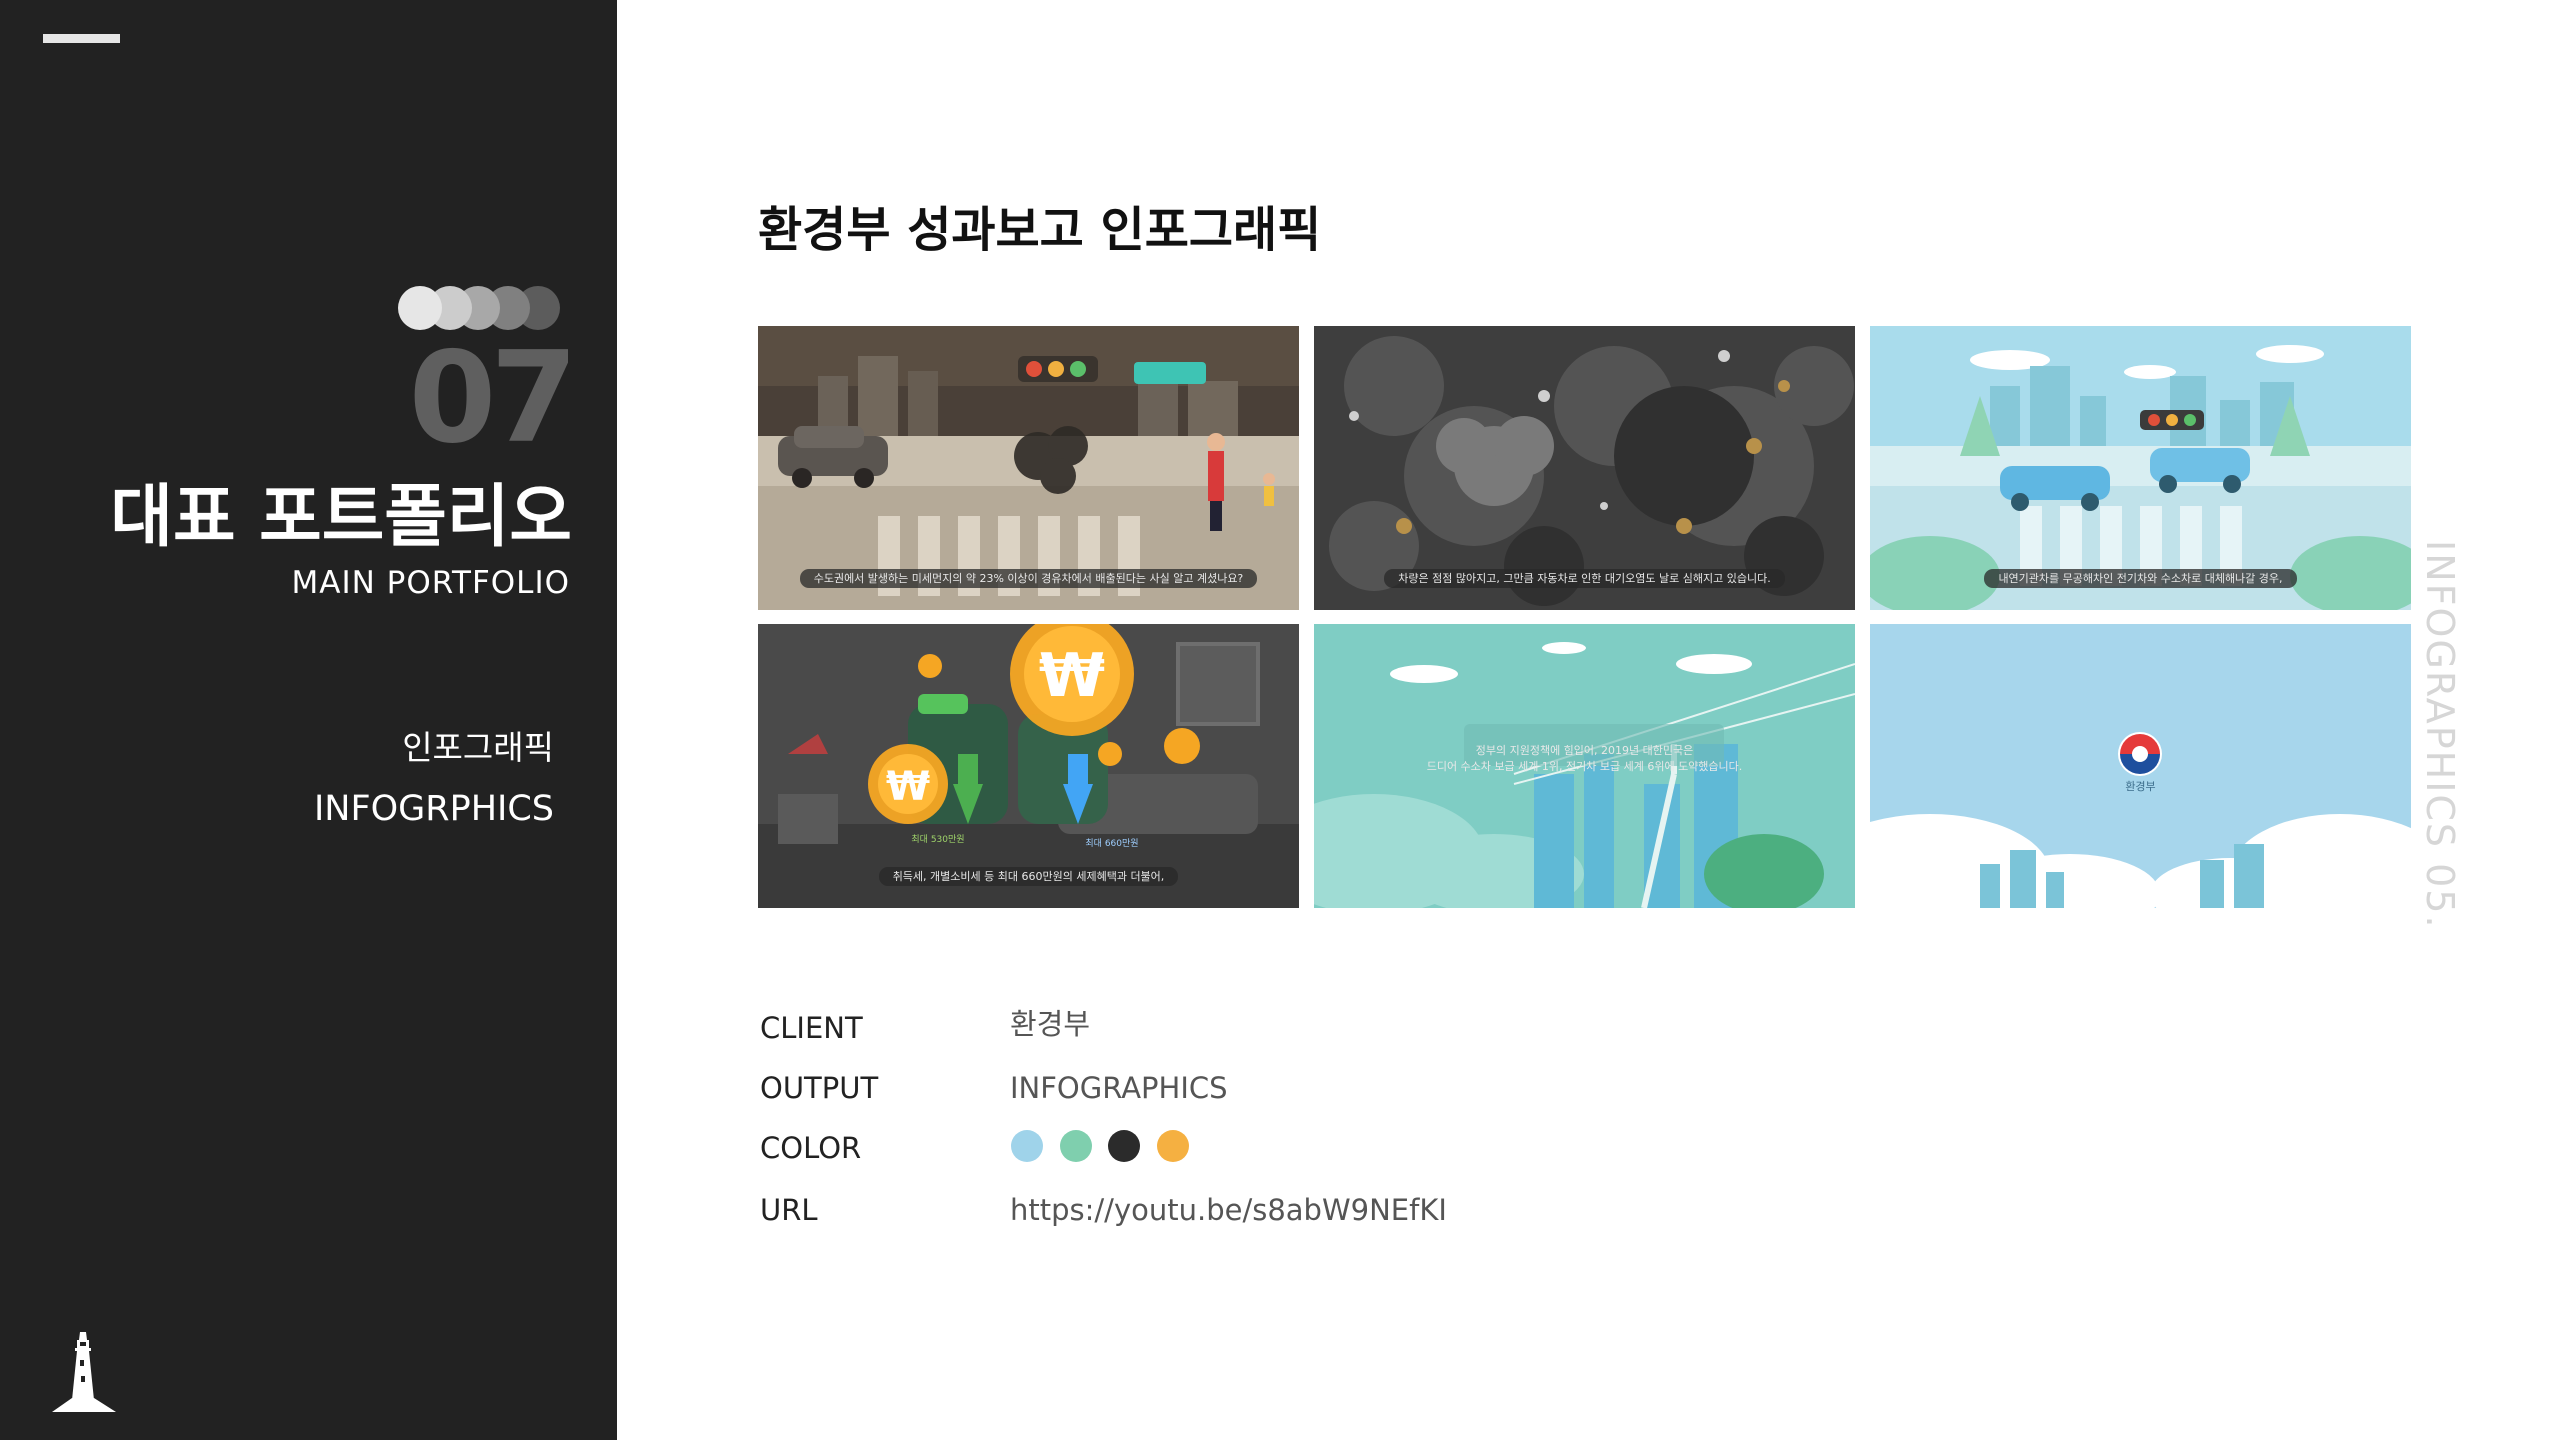  I want to click on color-label: COLOR, so click(811, 1148).